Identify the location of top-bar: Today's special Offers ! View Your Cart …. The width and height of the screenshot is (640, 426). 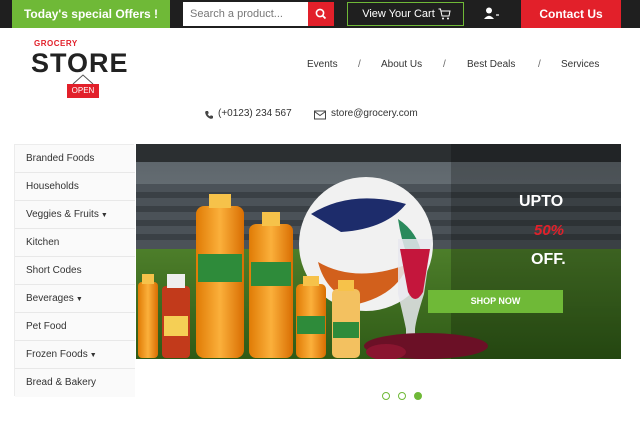
(320, 14).